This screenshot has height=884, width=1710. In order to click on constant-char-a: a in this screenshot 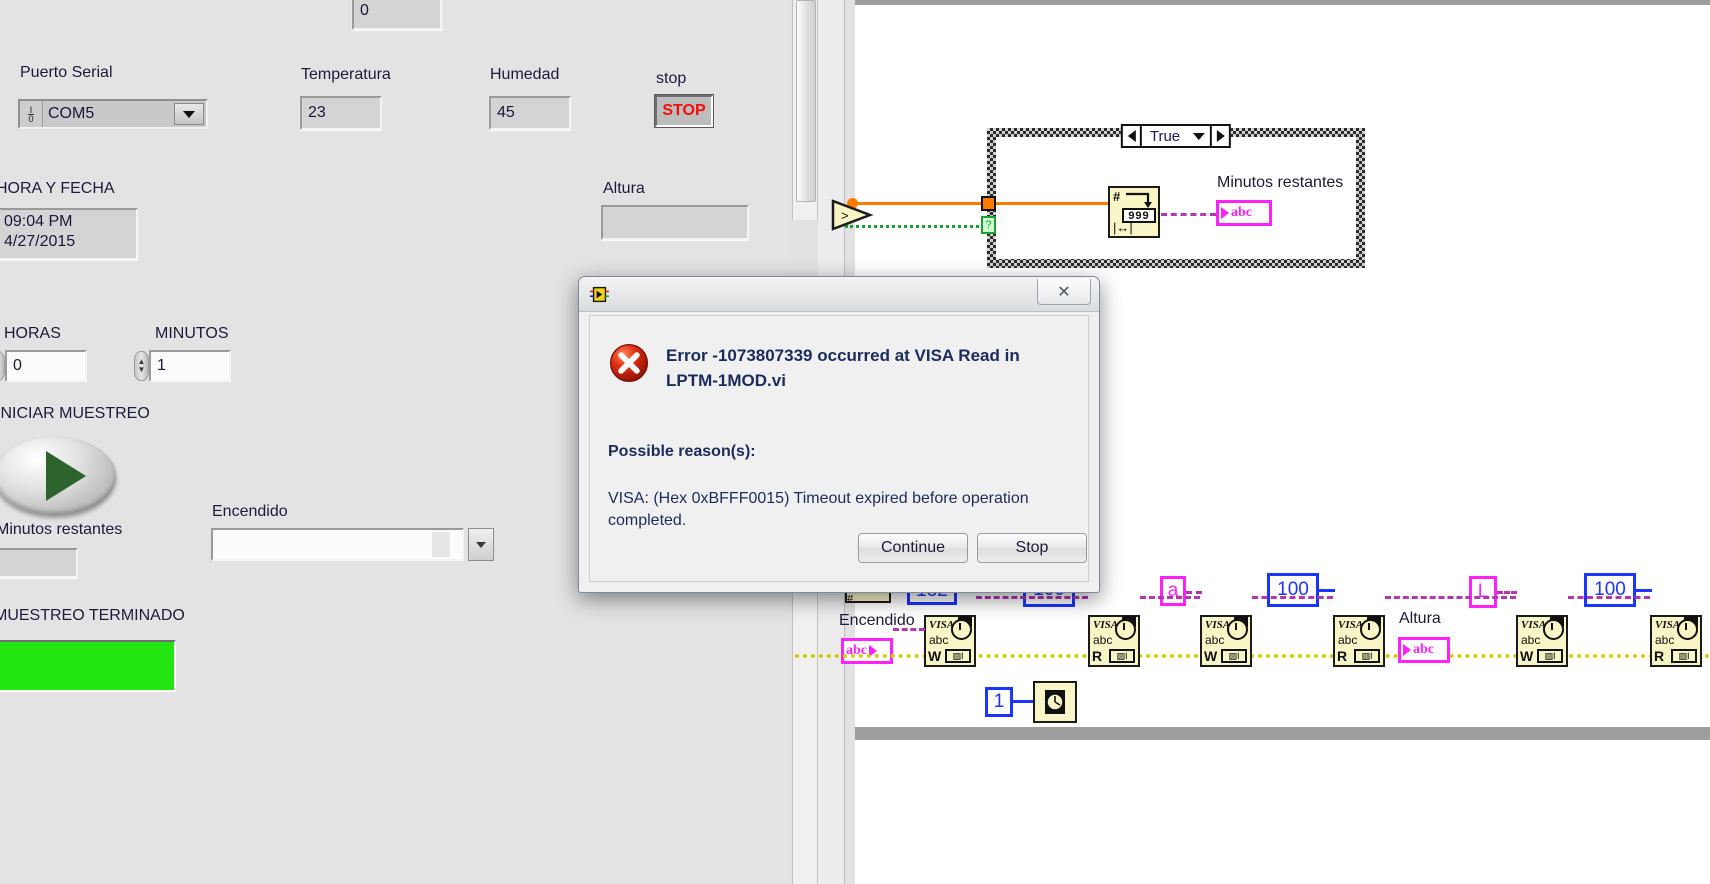, I will do `click(1173, 591)`.